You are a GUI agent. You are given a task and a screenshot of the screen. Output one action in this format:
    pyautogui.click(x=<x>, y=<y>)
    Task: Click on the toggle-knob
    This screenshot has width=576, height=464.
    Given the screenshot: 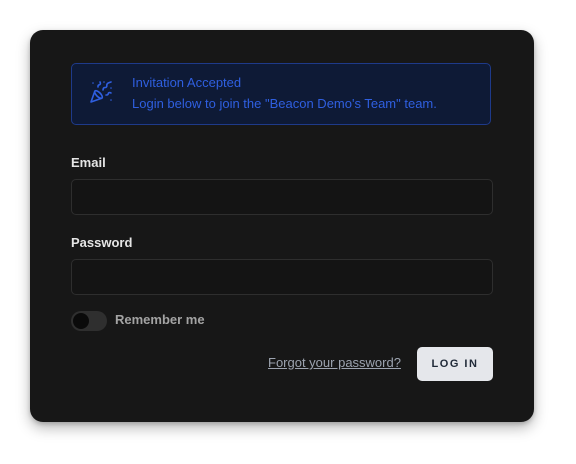 What is the action you would take?
    pyautogui.click(x=81, y=321)
    